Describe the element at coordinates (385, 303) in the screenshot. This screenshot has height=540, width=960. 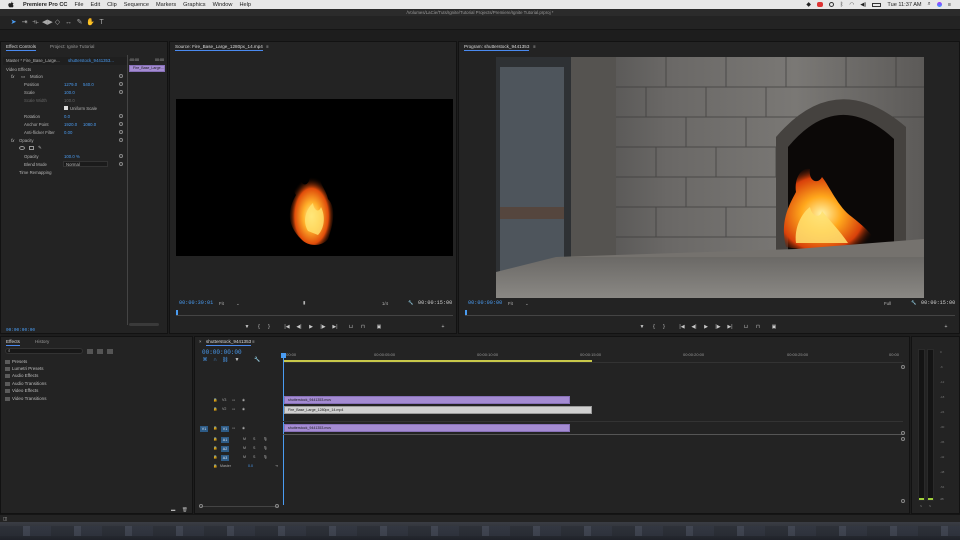
I see `source-quality-dropdown: 1/4` at that location.